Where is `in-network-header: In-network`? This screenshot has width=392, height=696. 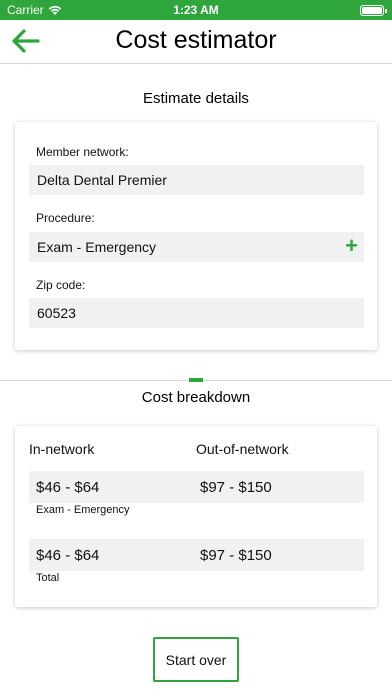
in-network-header: In-network is located at coordinates (62, 449).